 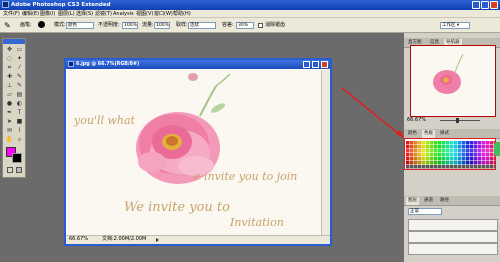 I want to click on path-select-tool-icon: ➤, so click(x=9, y=122).